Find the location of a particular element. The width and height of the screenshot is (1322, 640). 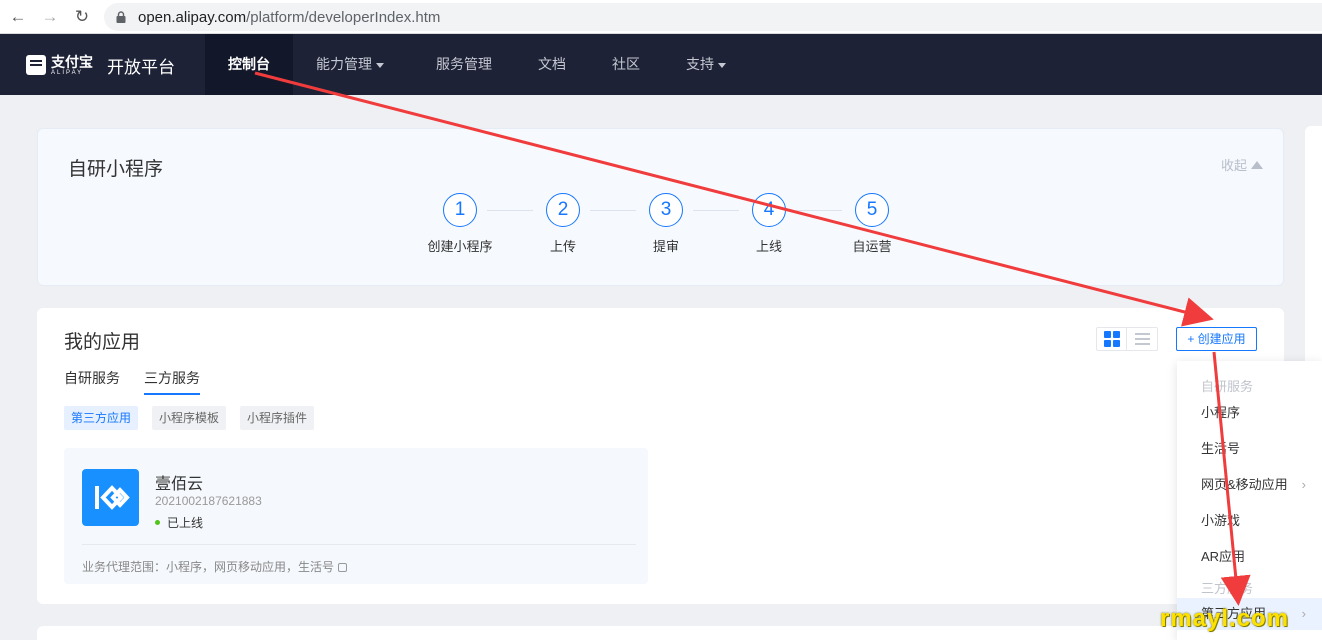

card-title: 自研小程序 is located at coordinates (116, 169).